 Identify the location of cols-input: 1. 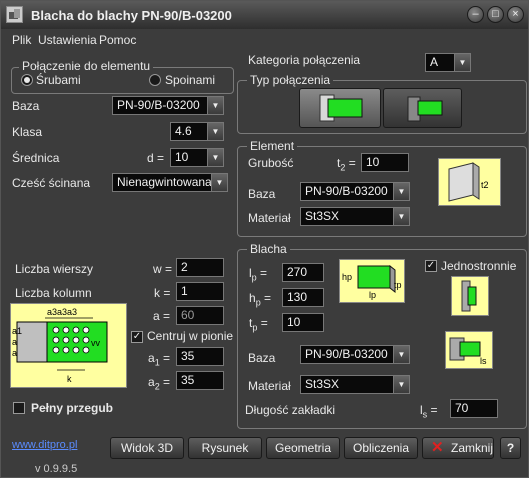
(200, 291).